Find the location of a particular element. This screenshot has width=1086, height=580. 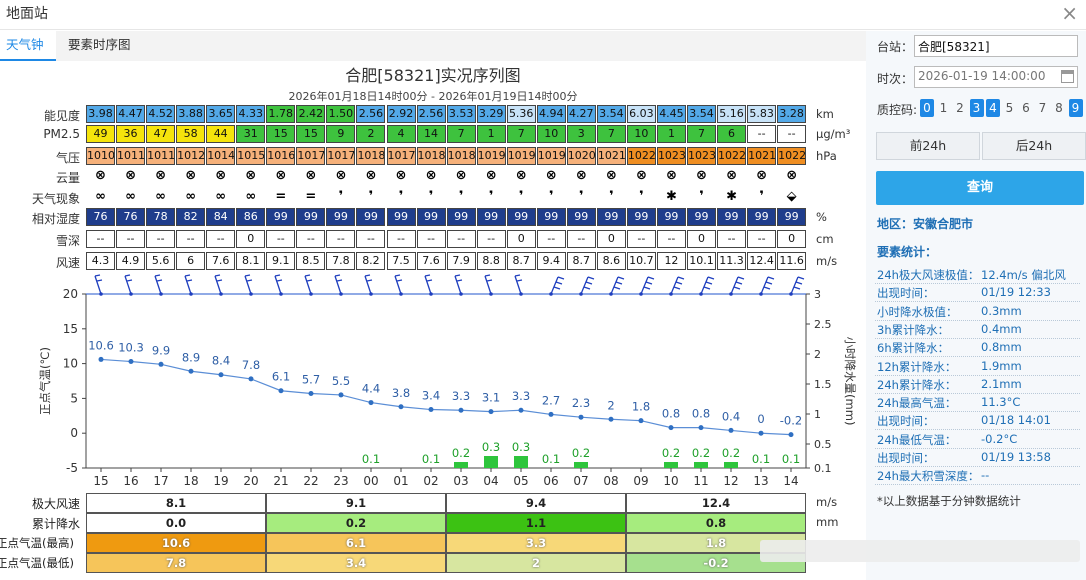

qc-code-3: 3 is located at coordinates (976, 108).